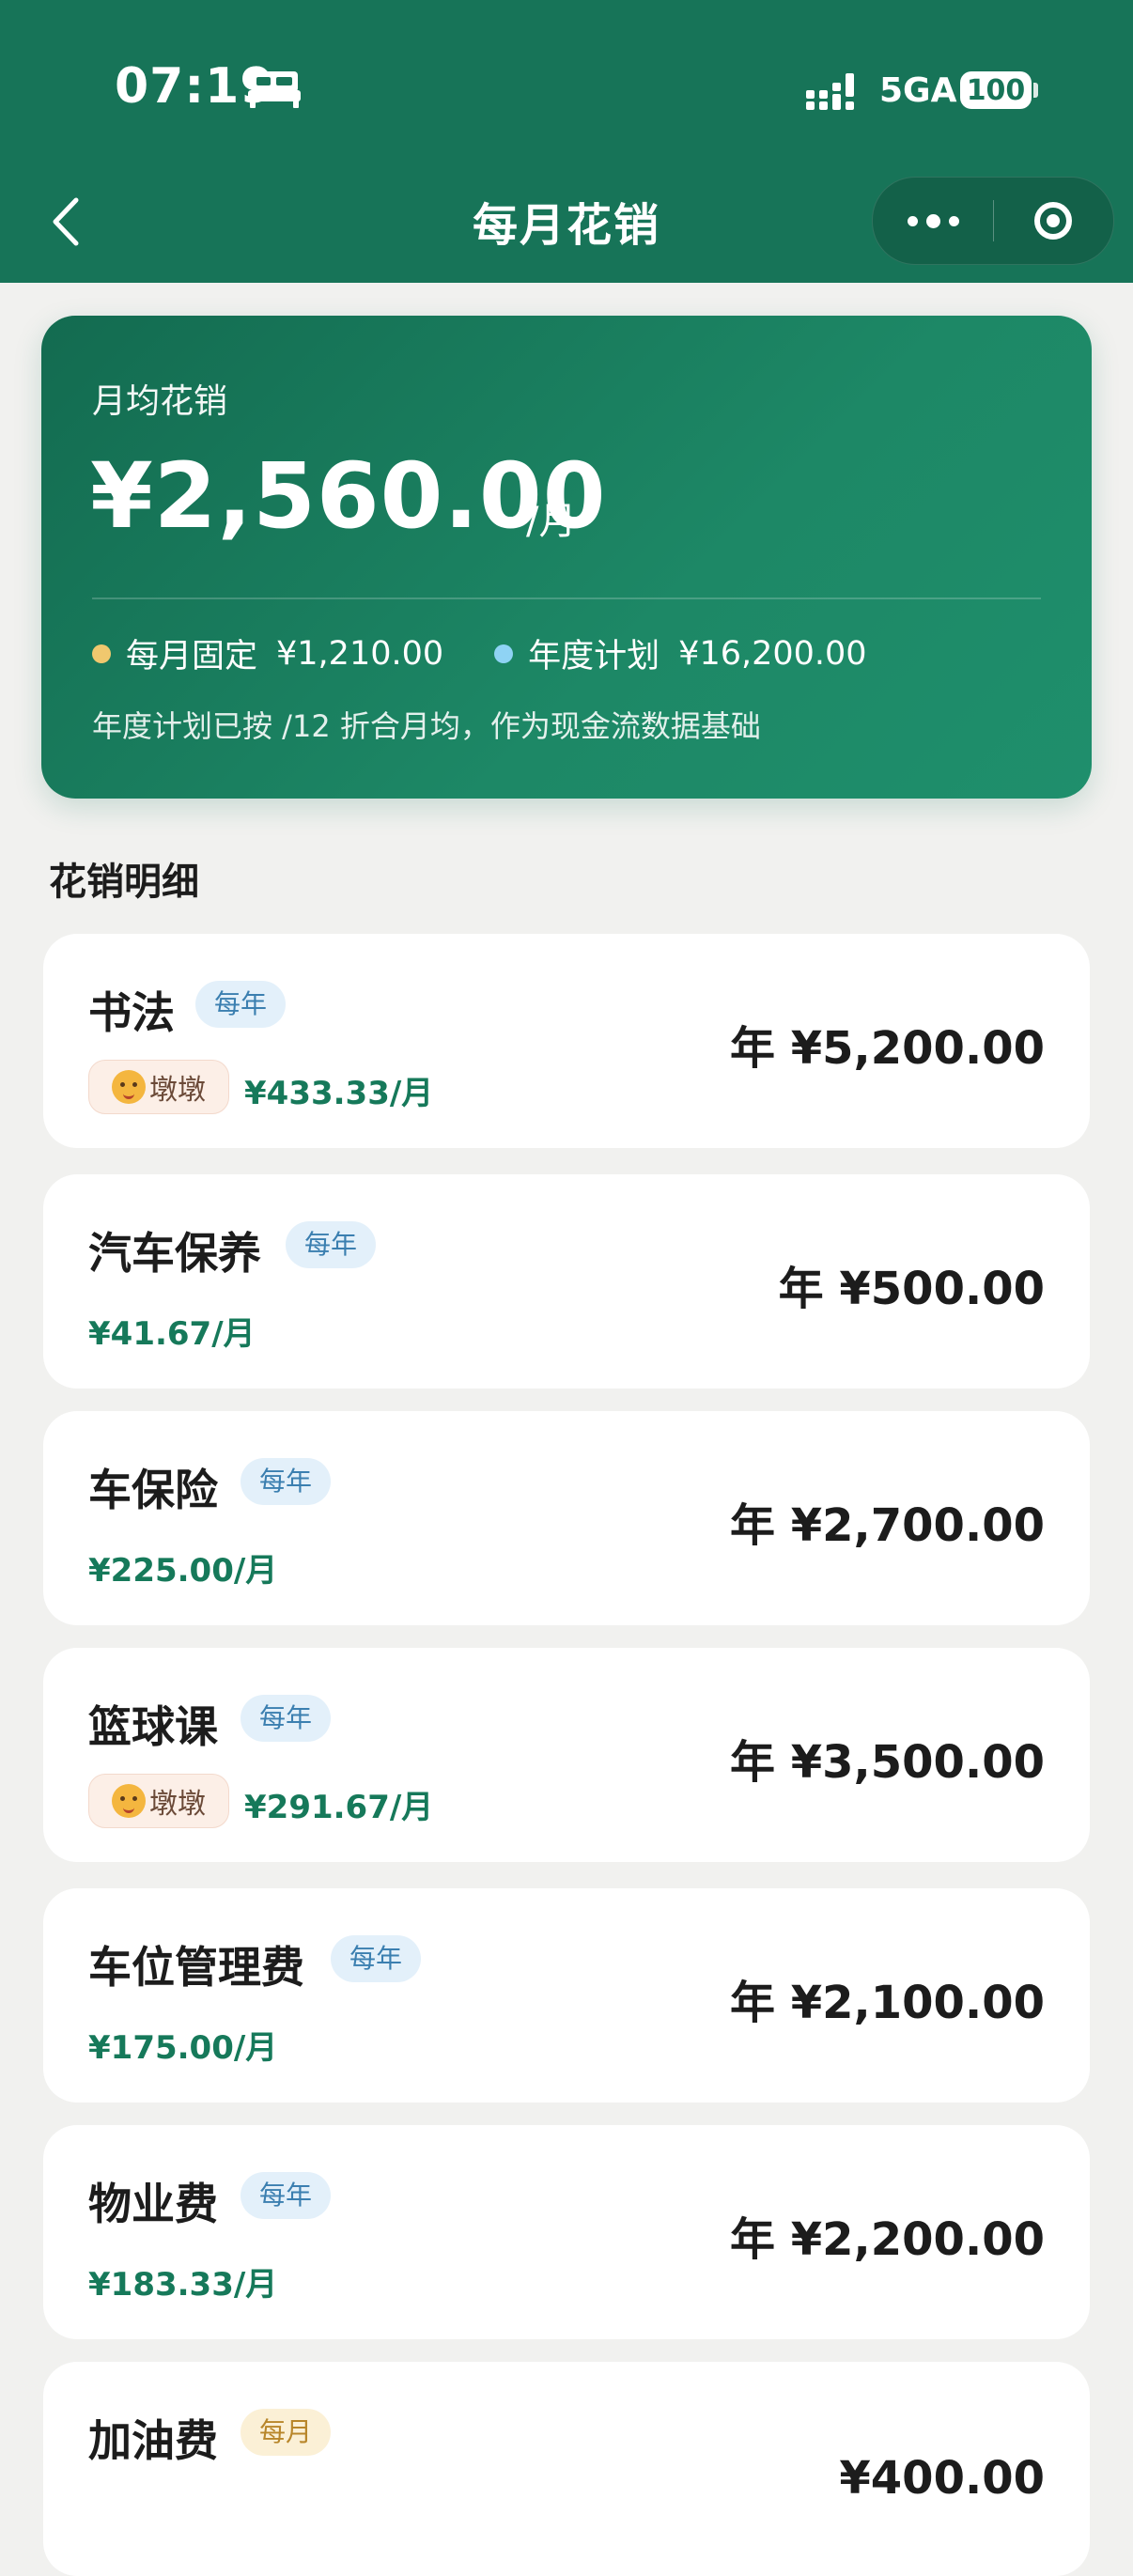 The height and width of the screenshot is (2576, 1133). Describe the element at coordinates (887, 1762) in the screenshot. I see `annual-value: 年 ¥3,500.00` at that location.